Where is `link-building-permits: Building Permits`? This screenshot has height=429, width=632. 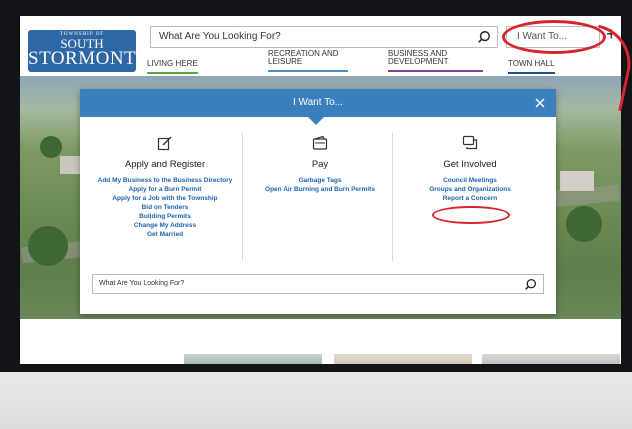 link-building-permits: Building Permits is located at coordinates (165, 216).